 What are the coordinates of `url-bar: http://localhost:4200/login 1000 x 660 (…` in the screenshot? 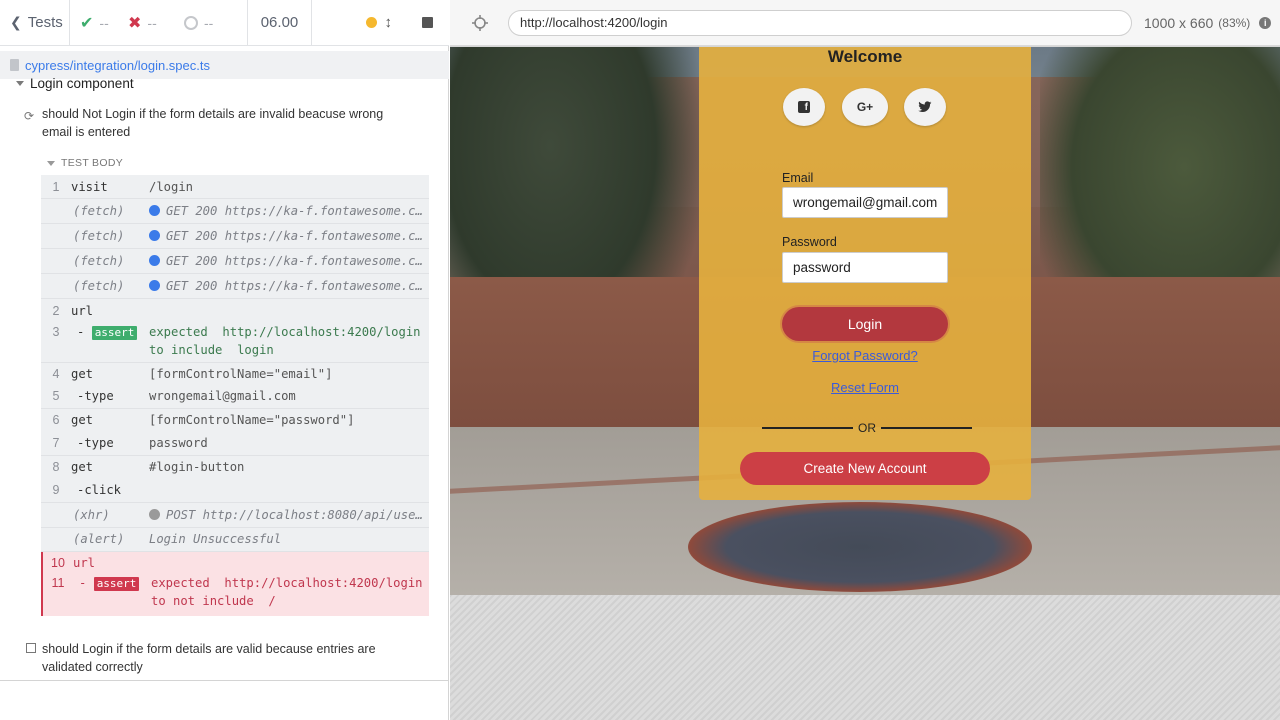 It's located at (865, 23).